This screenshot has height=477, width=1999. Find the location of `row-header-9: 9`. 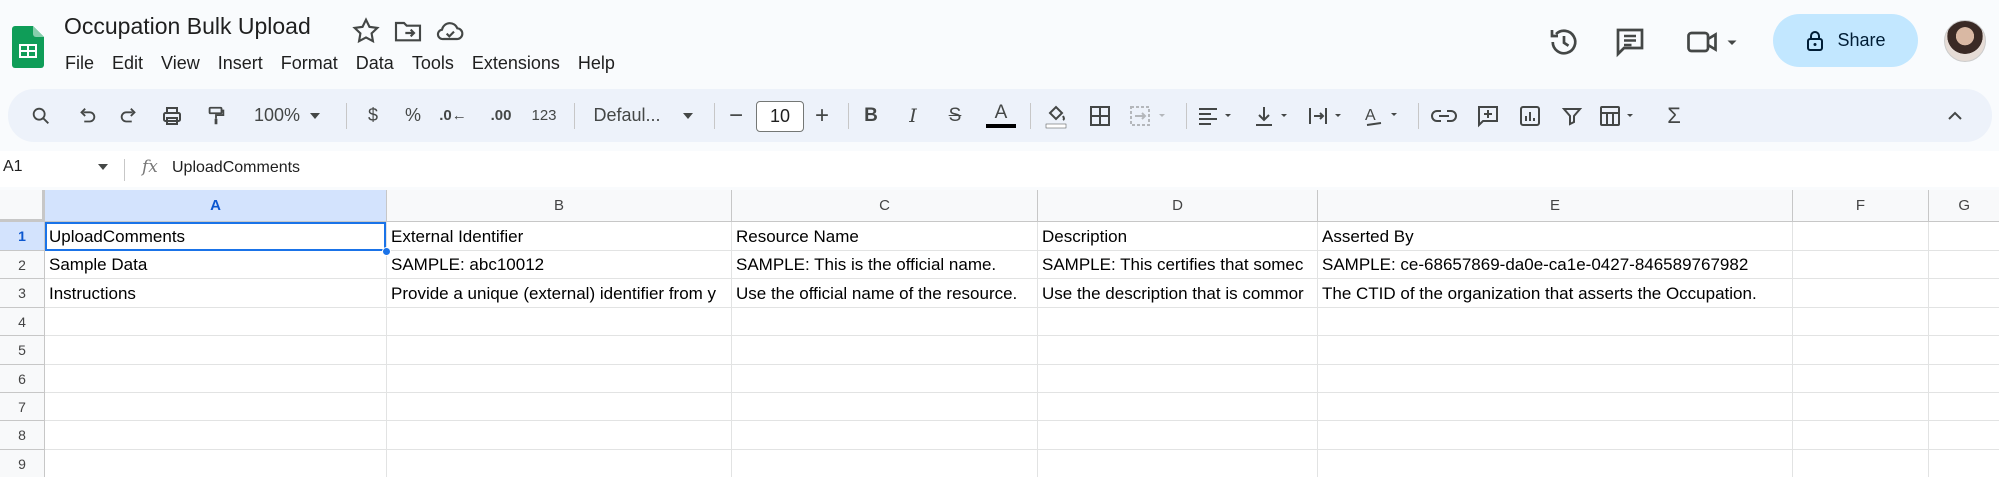

row-header-9: 9 is located at coordinates (22, 463).